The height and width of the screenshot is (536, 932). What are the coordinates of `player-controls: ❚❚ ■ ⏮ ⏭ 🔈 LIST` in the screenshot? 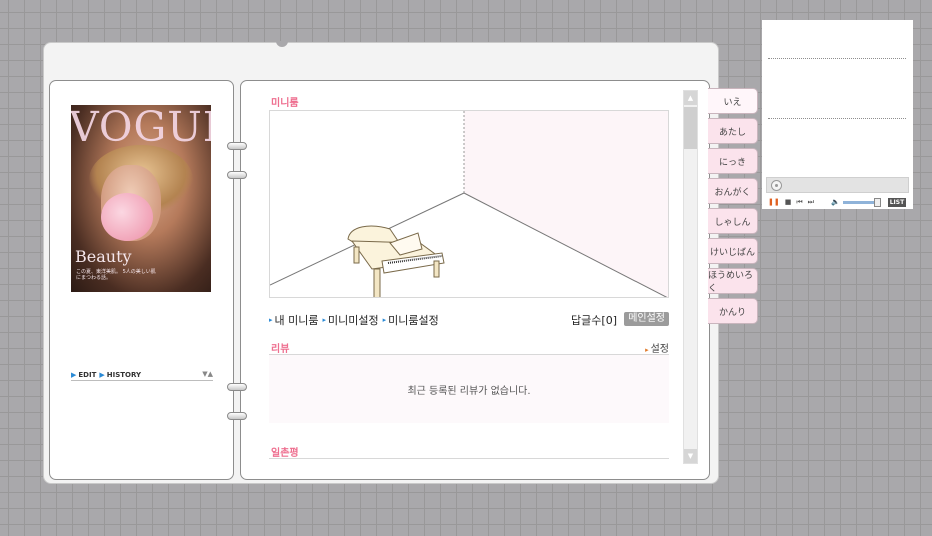 It's located at (838, 202).